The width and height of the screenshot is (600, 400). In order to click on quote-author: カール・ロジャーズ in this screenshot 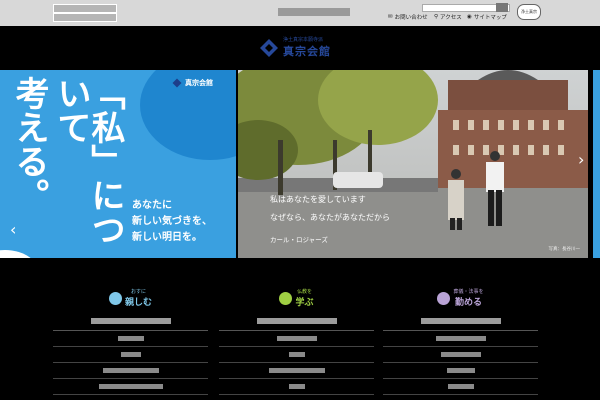, I will do `click(299, 240)`.